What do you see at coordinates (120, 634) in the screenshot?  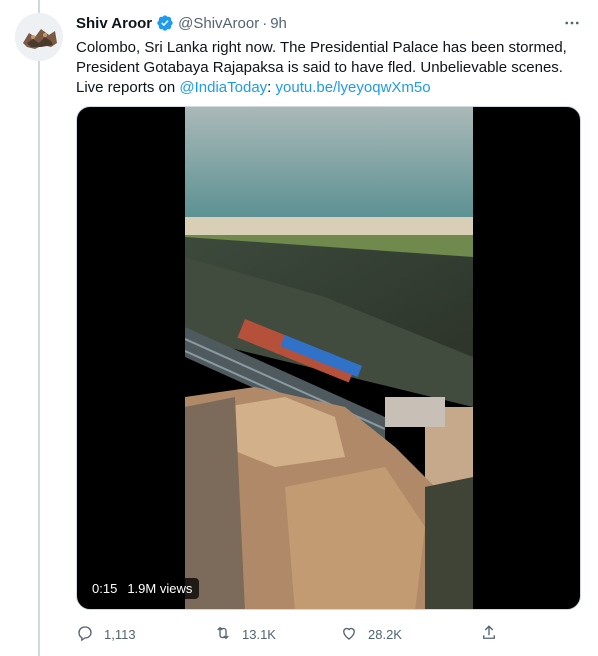 I see `reply-count: 1,113` at bounding box center [120, 634].